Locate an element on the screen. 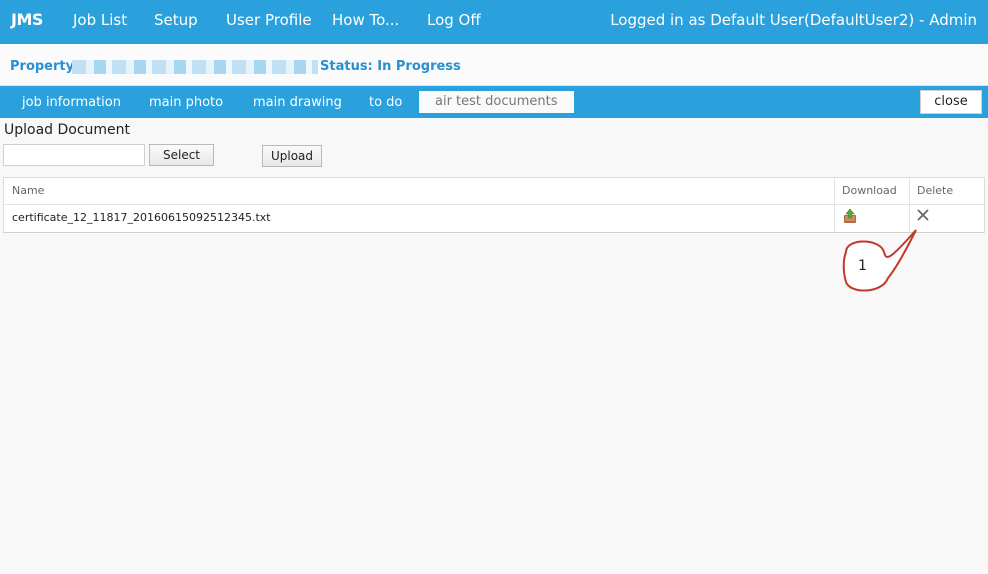  header-divider is located at coordinates (494, 204).